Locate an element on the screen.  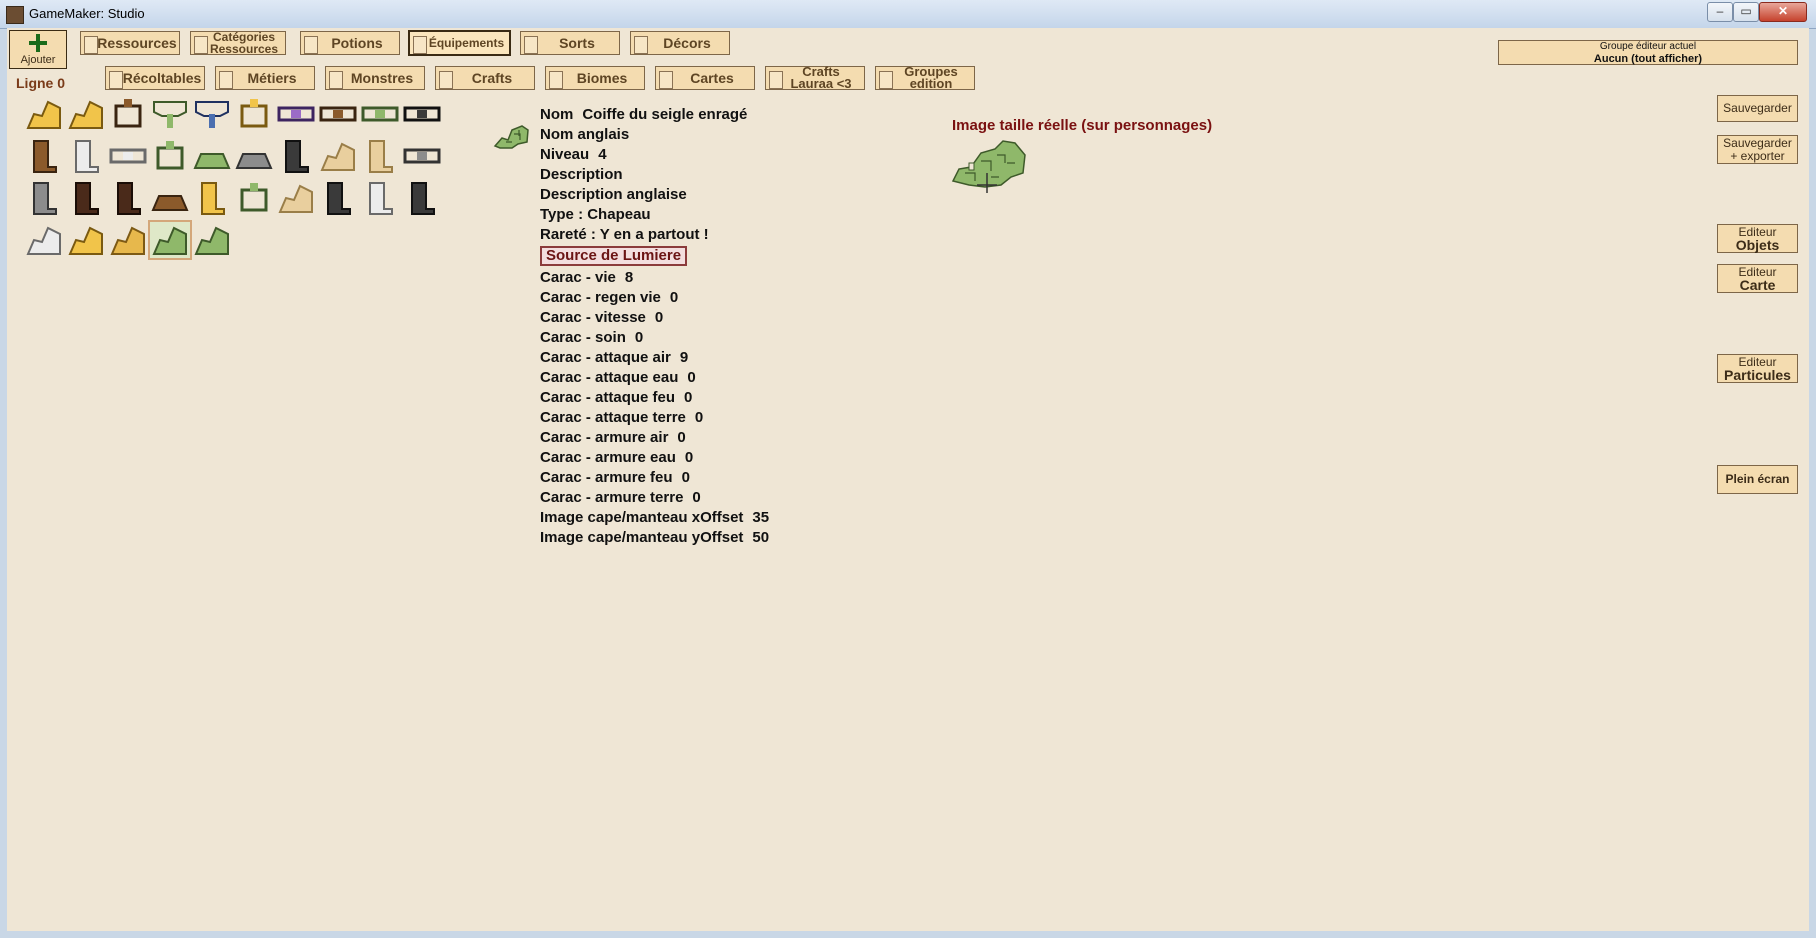
editor-particles-button: Editeur Particules is located at coordinates (1757, 368).